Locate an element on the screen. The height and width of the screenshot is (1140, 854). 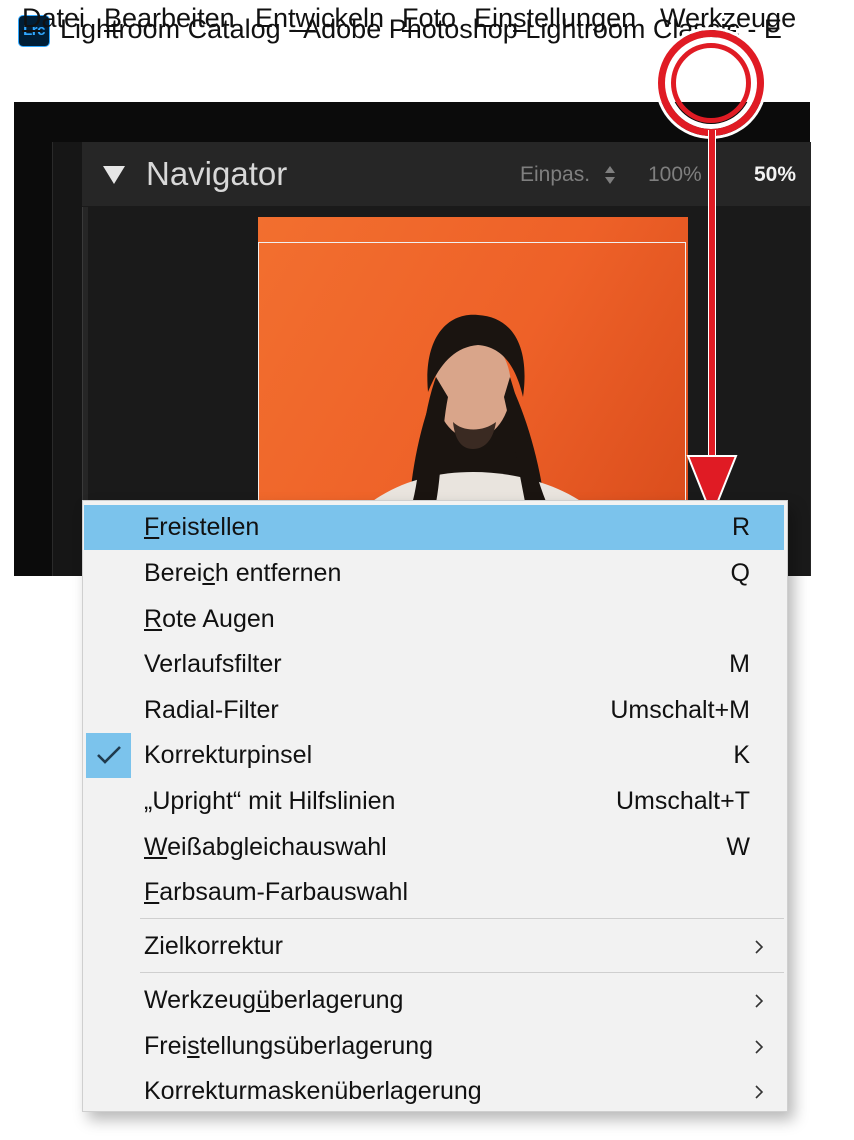
menu-item-label: Freistellungsüberlagerung is located at coordinates (289, 1046).